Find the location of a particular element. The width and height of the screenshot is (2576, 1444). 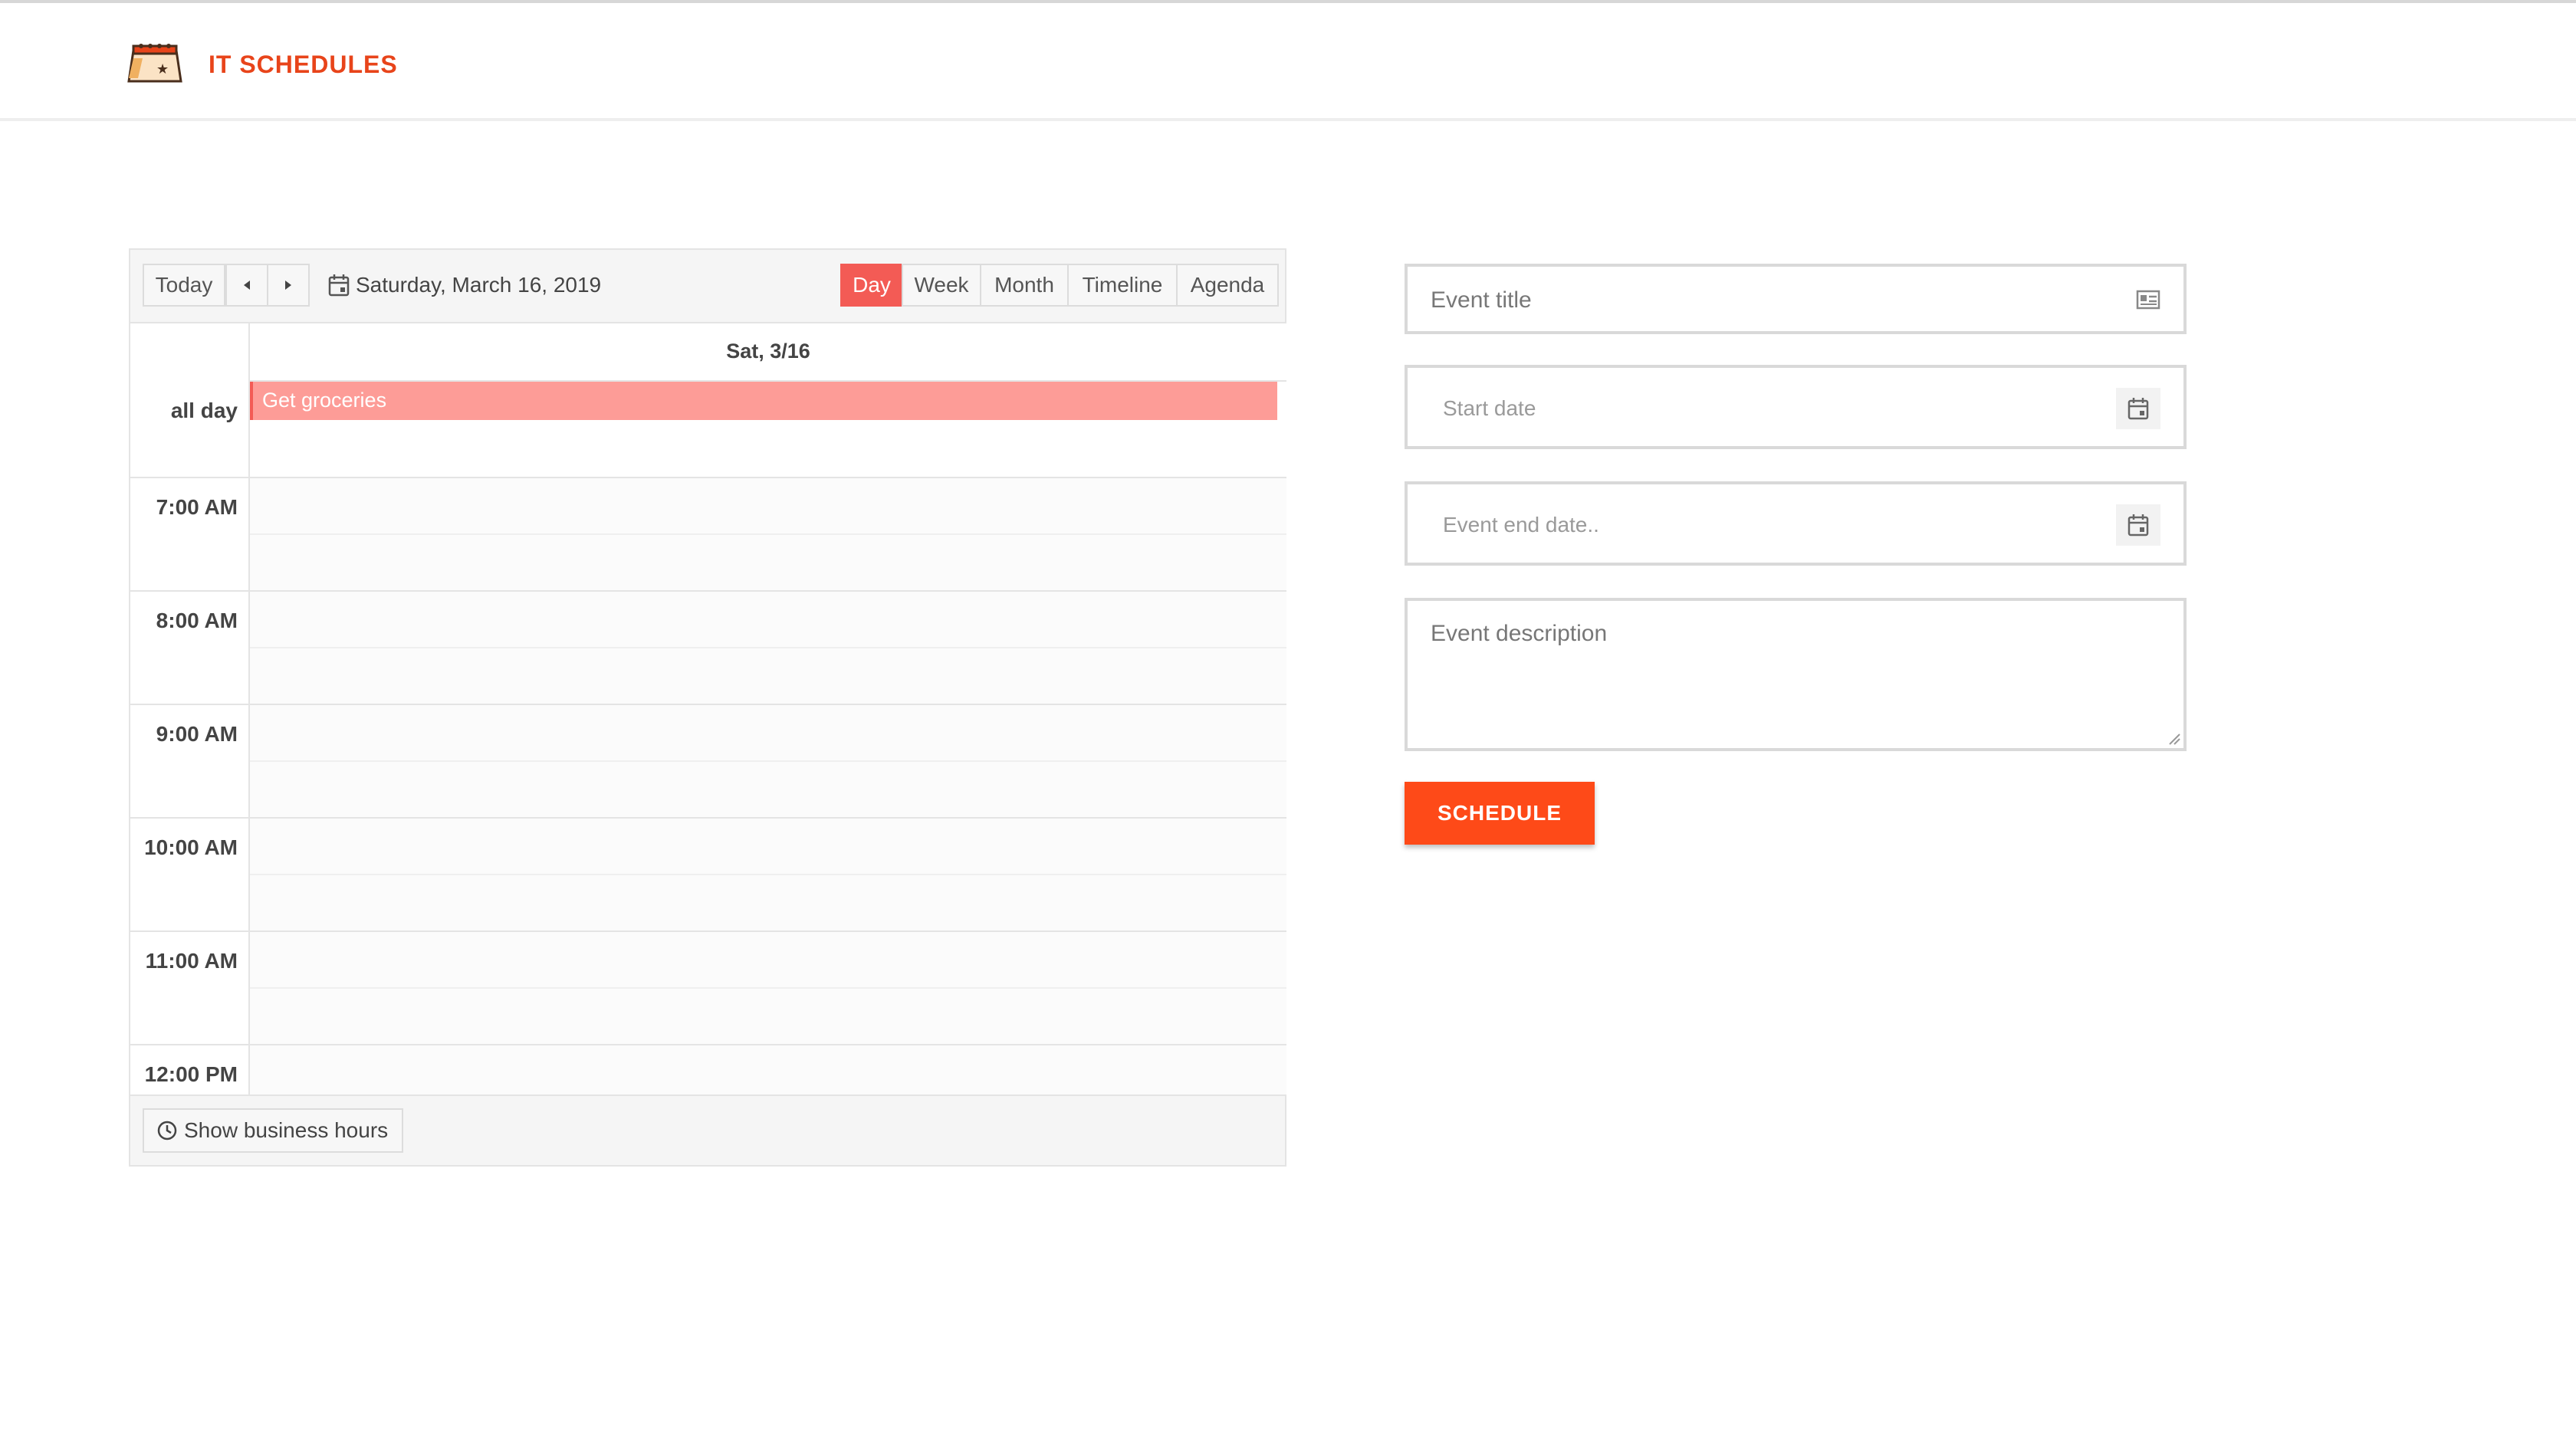

hour-label: 9:00 AM is located at coordinates (197, 734).